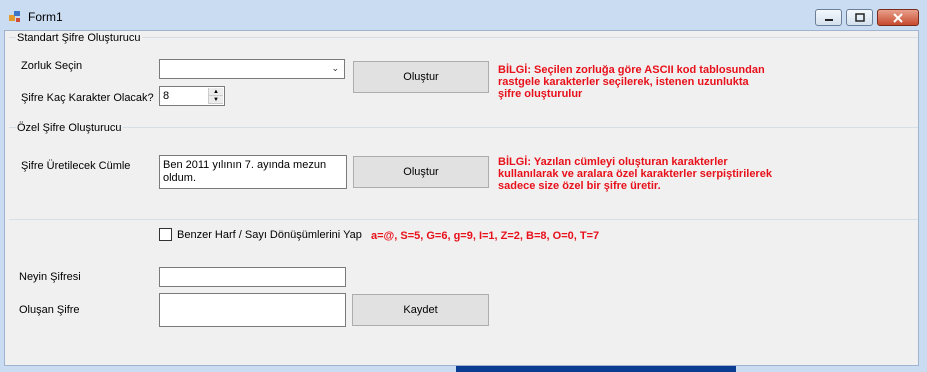  Describe the element at coordinates (252, 69) in the screenshot. I see `difficulty-combobox: ⌄` at that location.